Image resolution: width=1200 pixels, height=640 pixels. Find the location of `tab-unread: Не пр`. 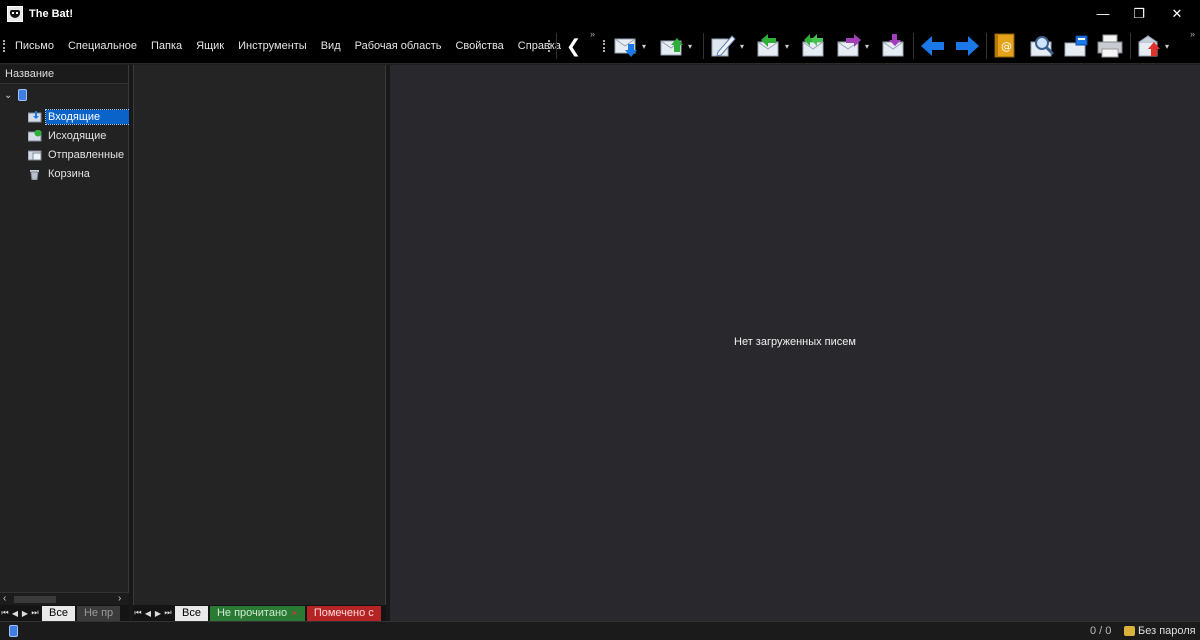

tab-unread: Не пр is located at coordinates (98, 613).